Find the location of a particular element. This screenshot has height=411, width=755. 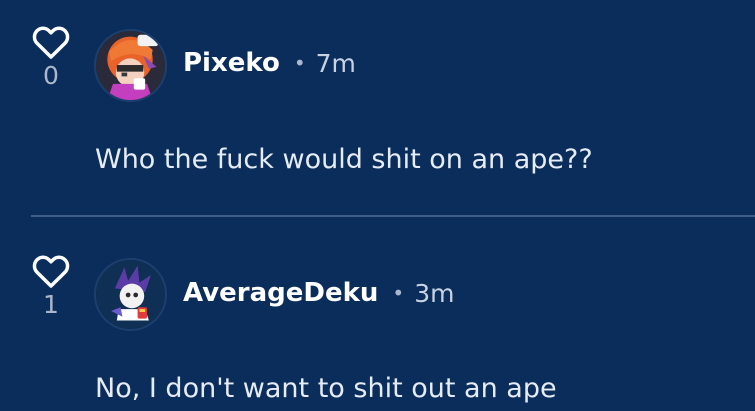

divider is located at coordinates (393, 216).